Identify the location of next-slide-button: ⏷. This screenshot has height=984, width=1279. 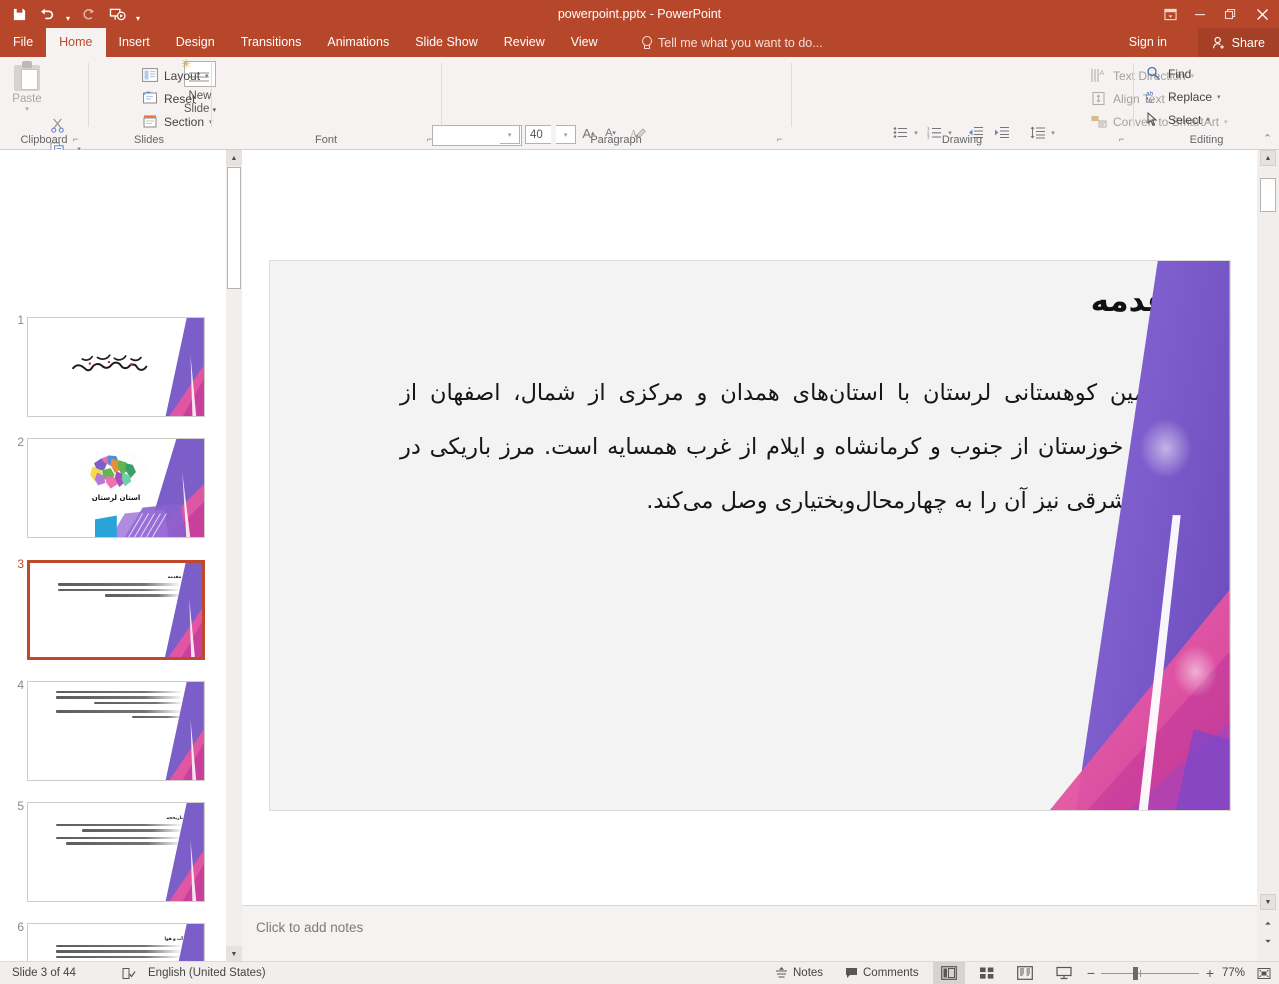
(1268, 942).